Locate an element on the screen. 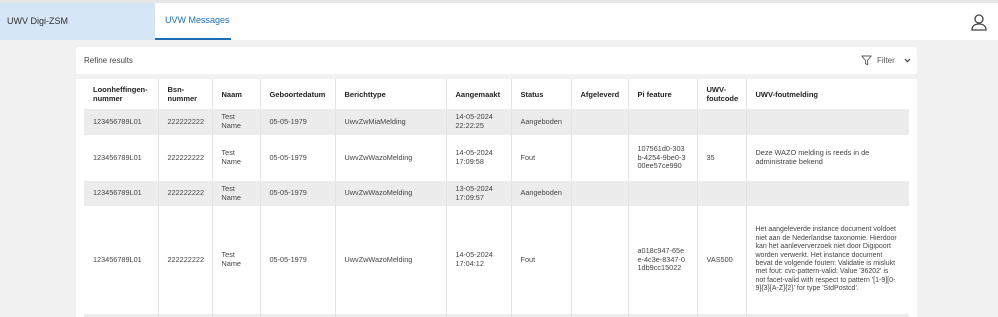 Image resolution: width=998 pixels, height=317 pixels. column-header-bsn-nummer: Bsn-nummer is located at coordinates (184, 94).